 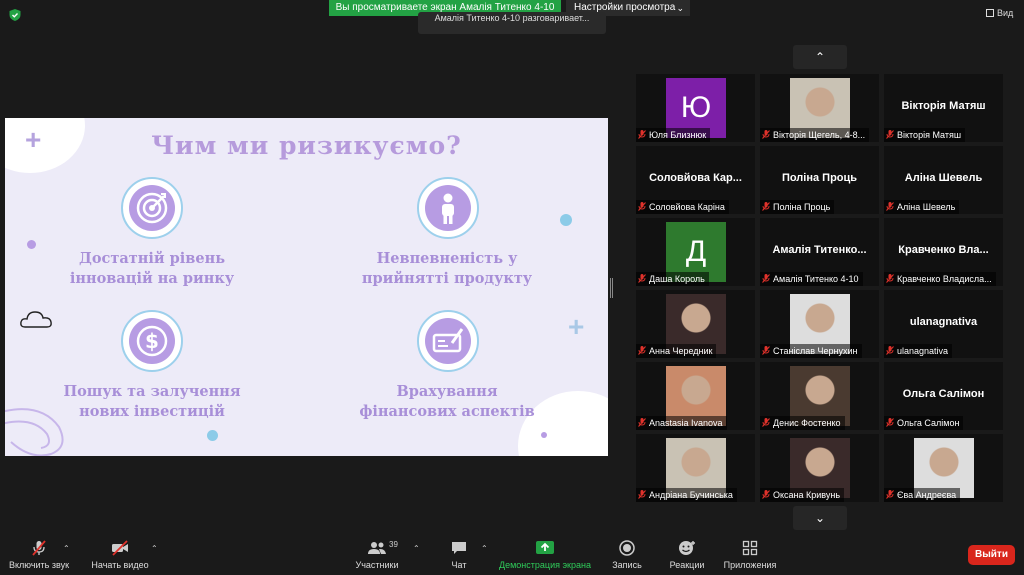 What do you see at coordinates (928, 423) in the screenshot?
I see `participant-name: Ольга Салімон` at bounding box center [928, 423].